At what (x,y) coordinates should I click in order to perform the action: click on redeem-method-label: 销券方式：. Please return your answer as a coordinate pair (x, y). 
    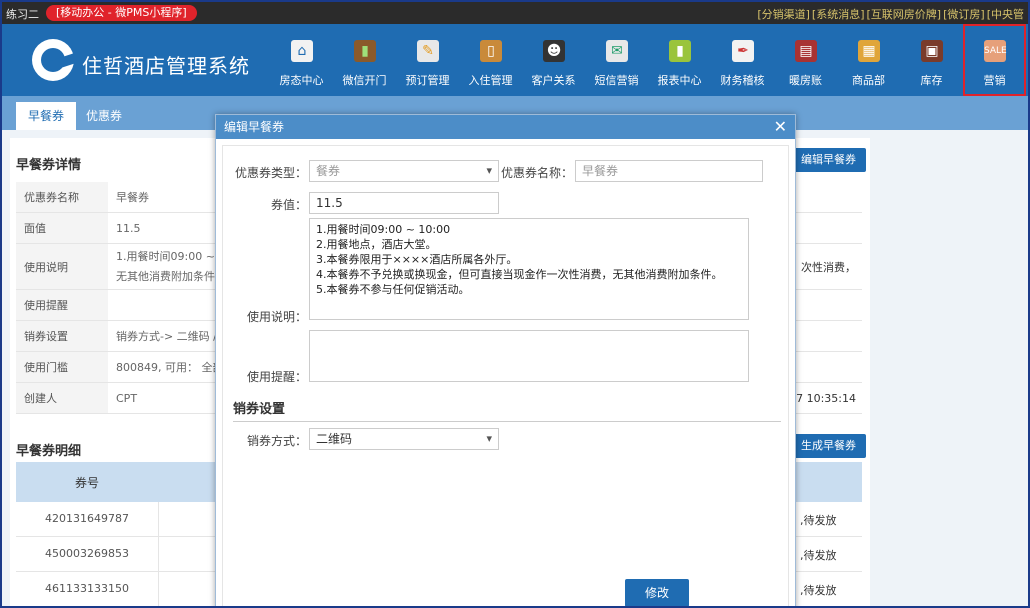
    Looking at the image, I should click on (276, 441).